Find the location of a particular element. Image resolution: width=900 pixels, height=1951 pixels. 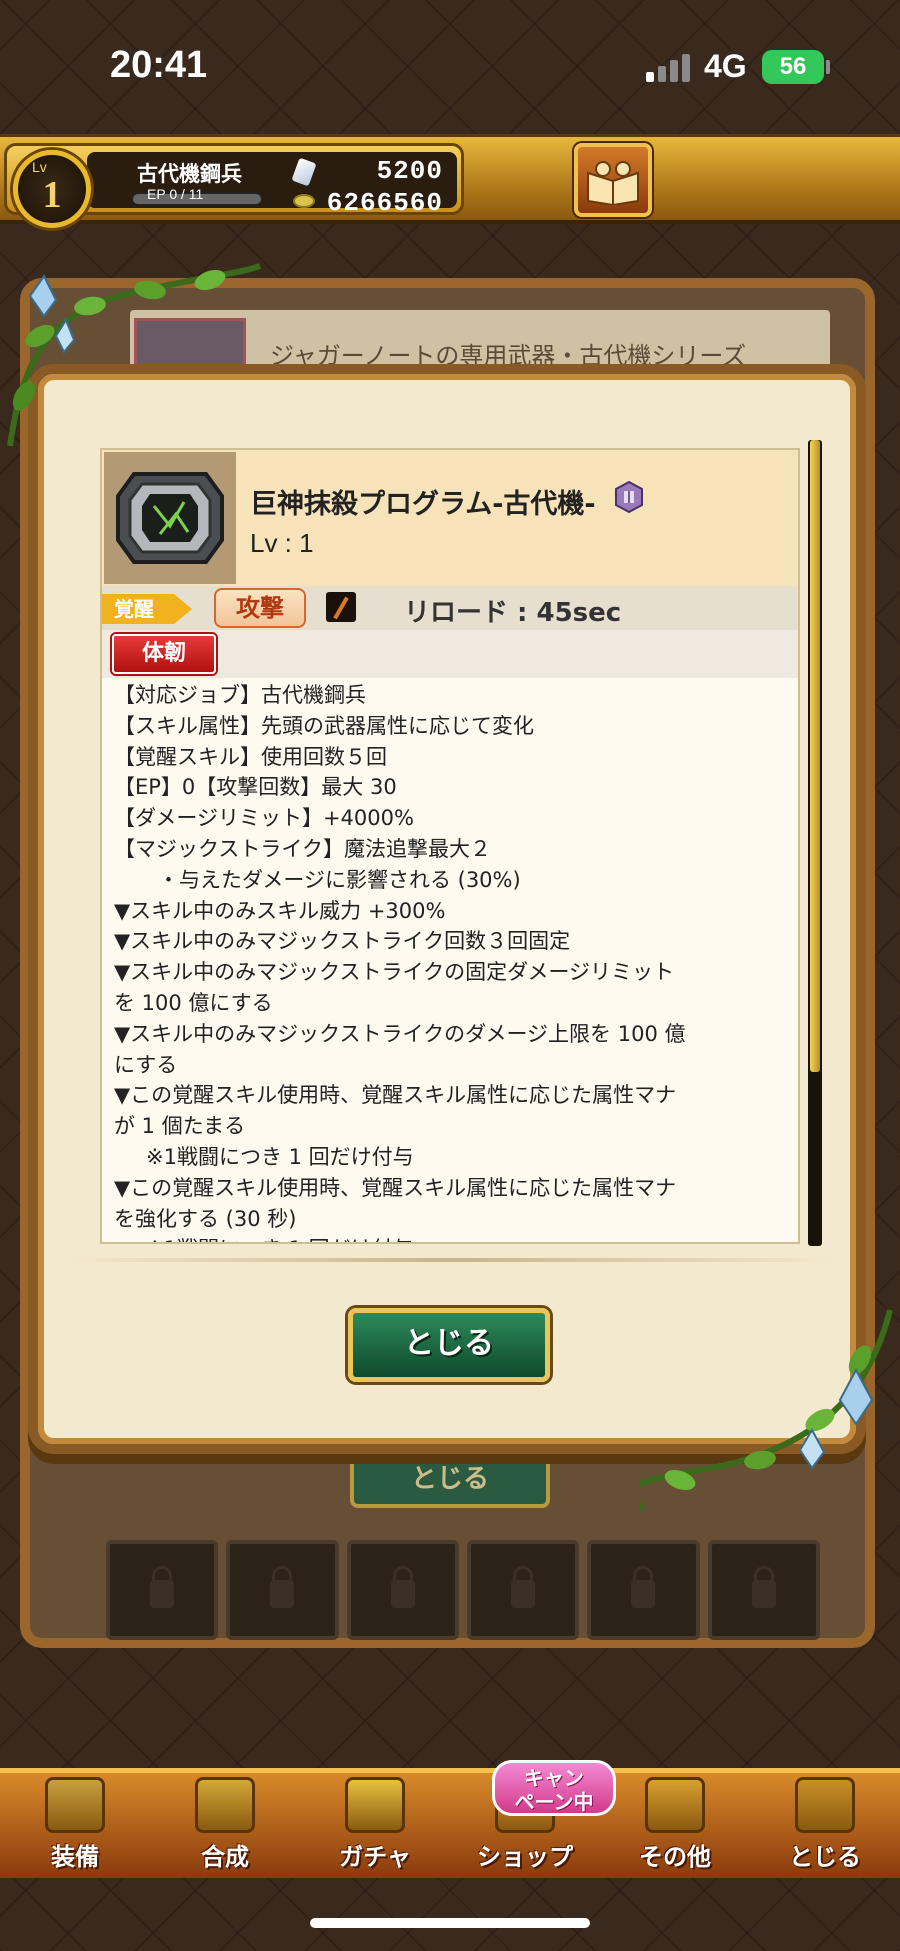

description-line: ・与えたダメージに影響される (30%) is located at coordinates (339, 879).